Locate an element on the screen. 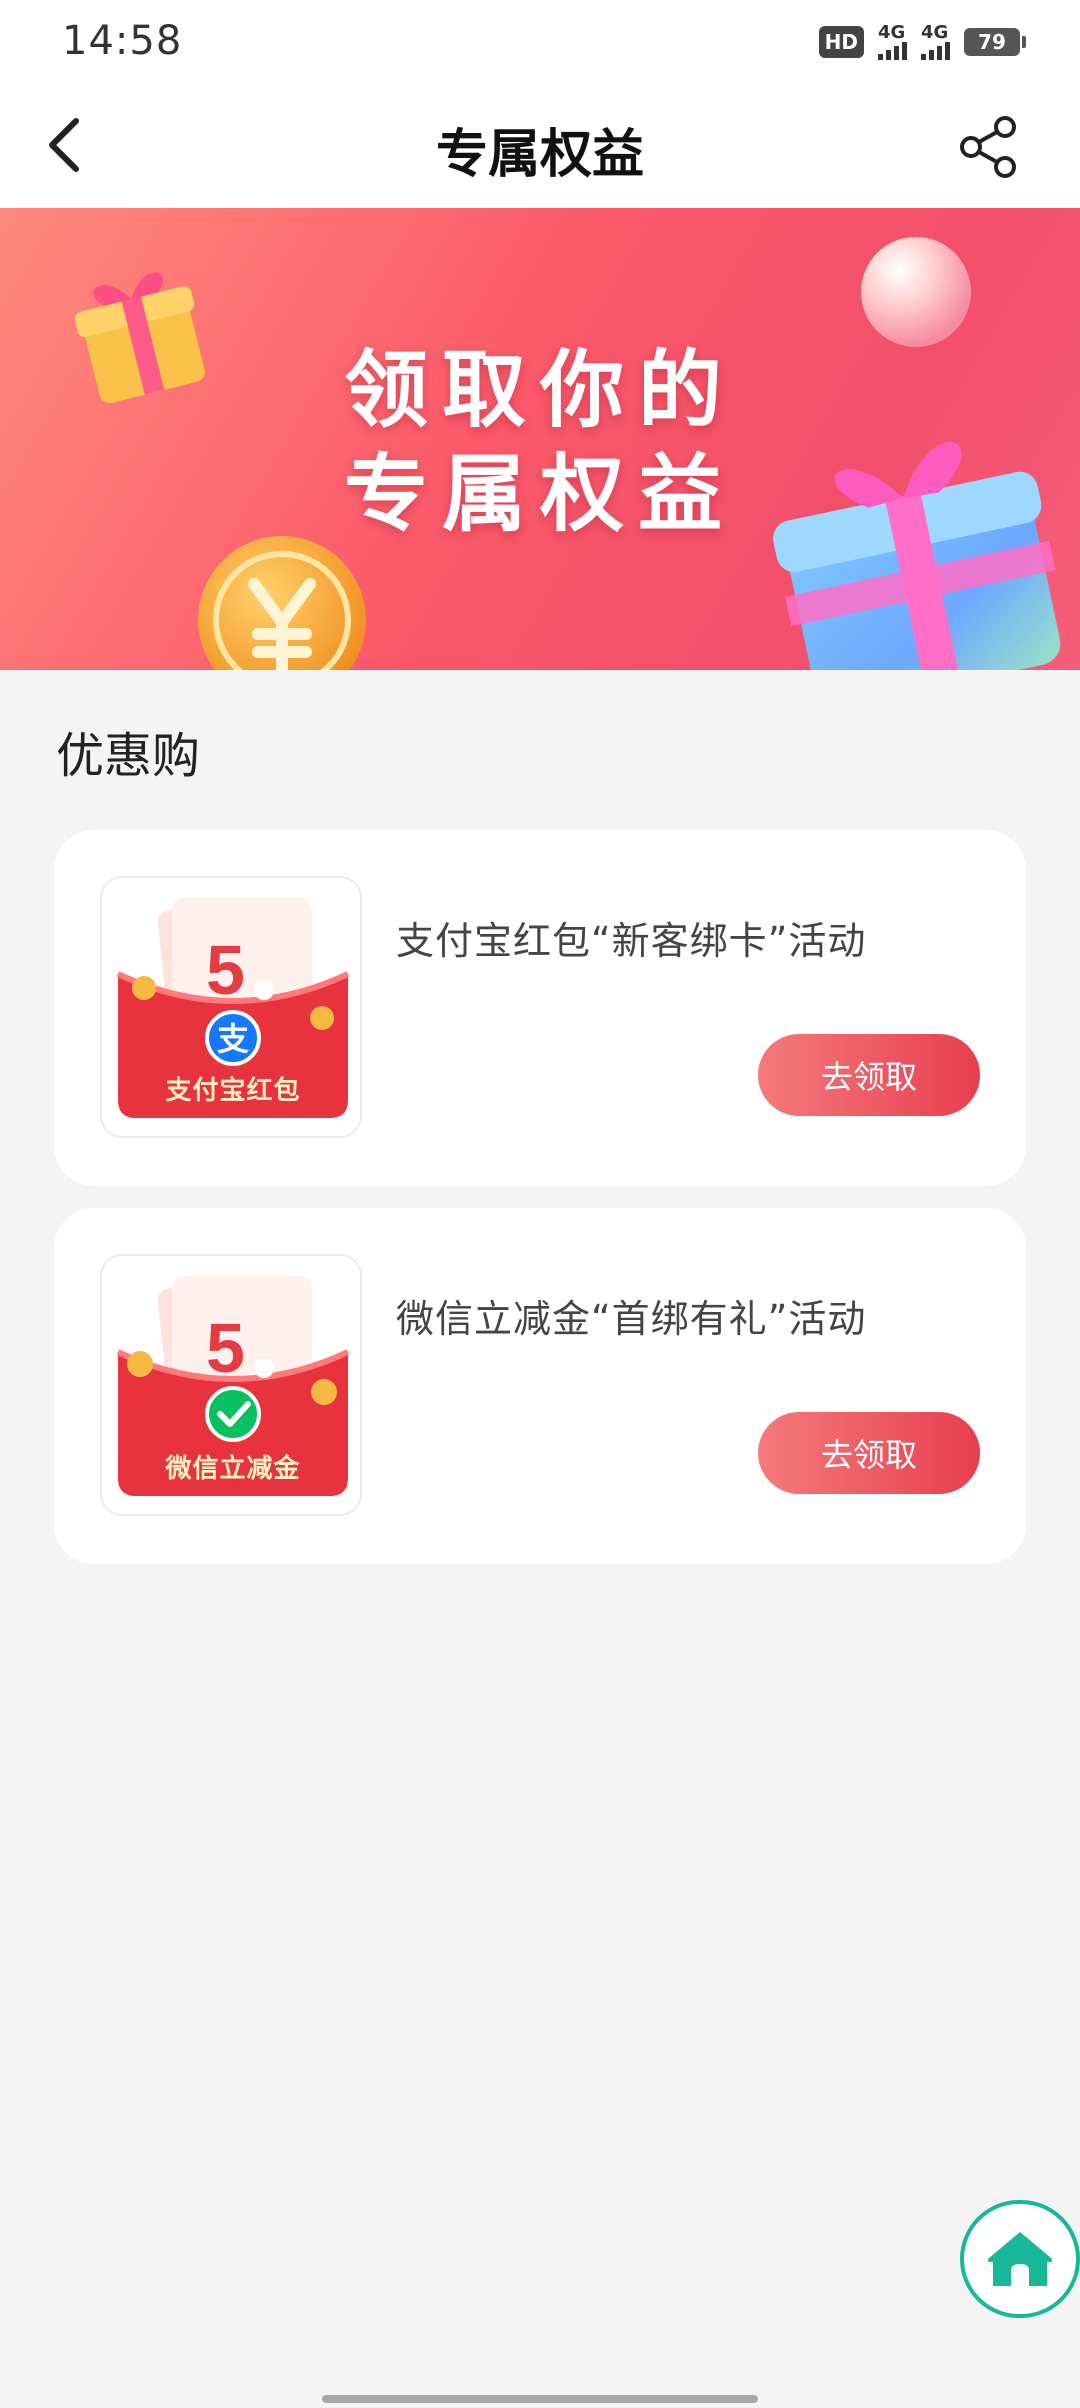  page-title: 专属权益 is located at coordinates (539, 155).